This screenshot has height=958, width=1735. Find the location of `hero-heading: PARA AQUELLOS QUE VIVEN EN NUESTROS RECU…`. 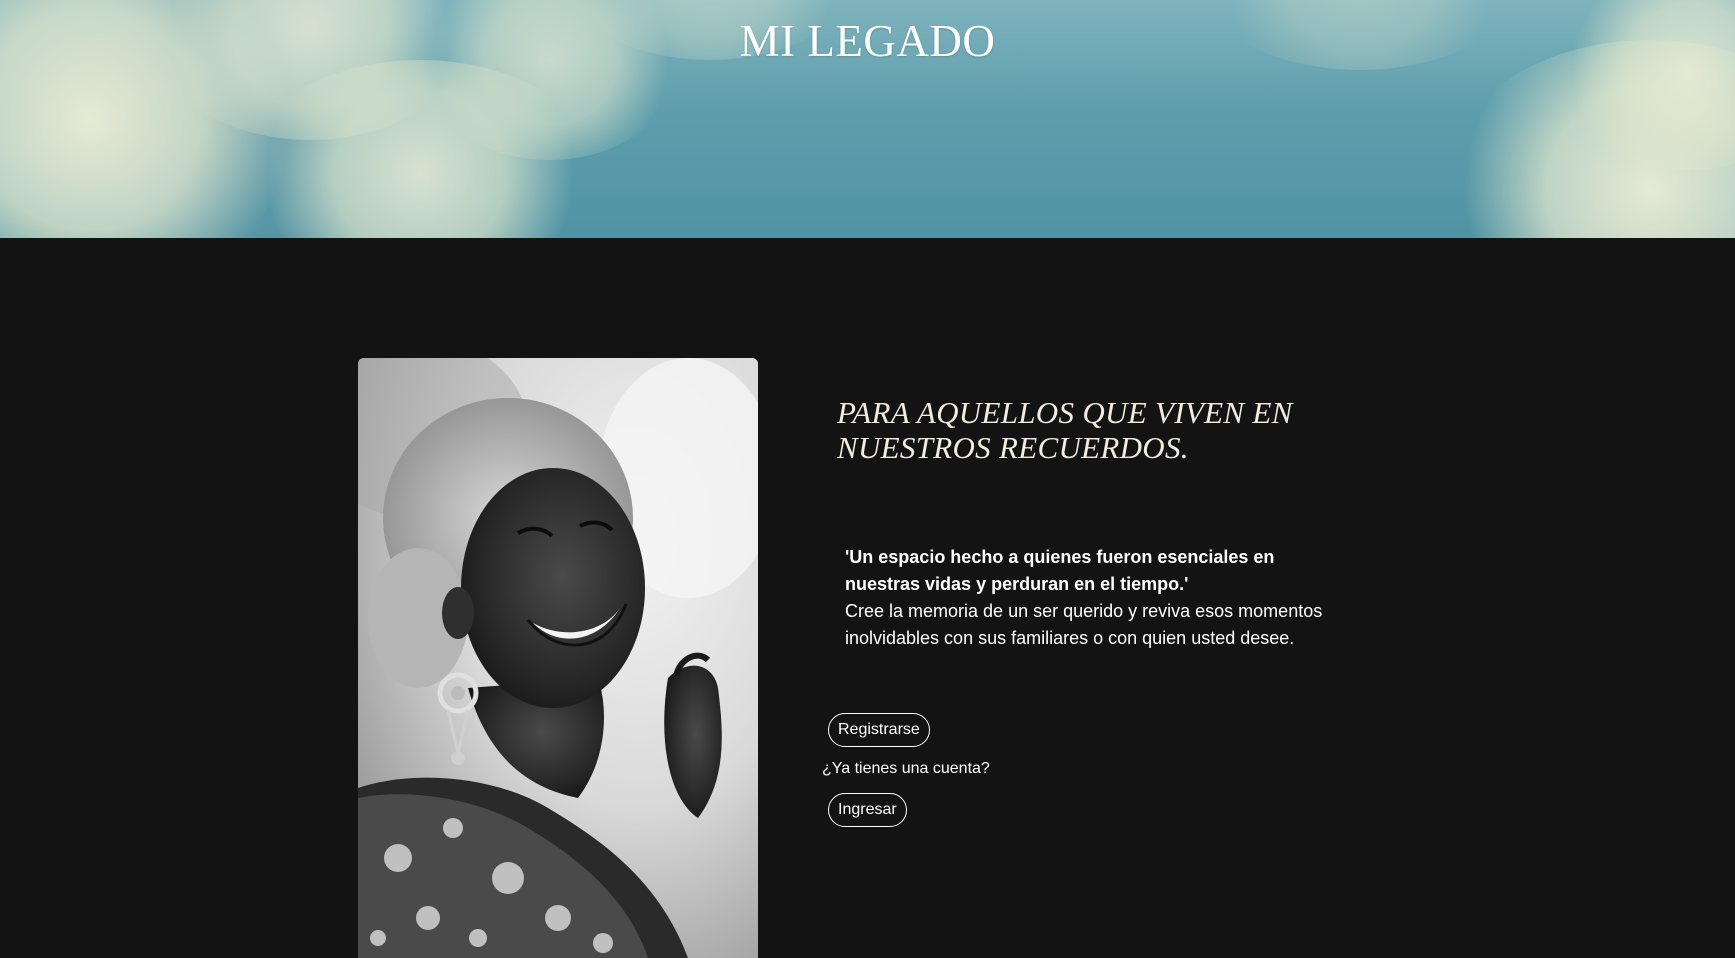

hero-heading: PARA AQUELLOS QUE VIVEN EN NUESTROS RECU… is located at coordinates (1065, 430).